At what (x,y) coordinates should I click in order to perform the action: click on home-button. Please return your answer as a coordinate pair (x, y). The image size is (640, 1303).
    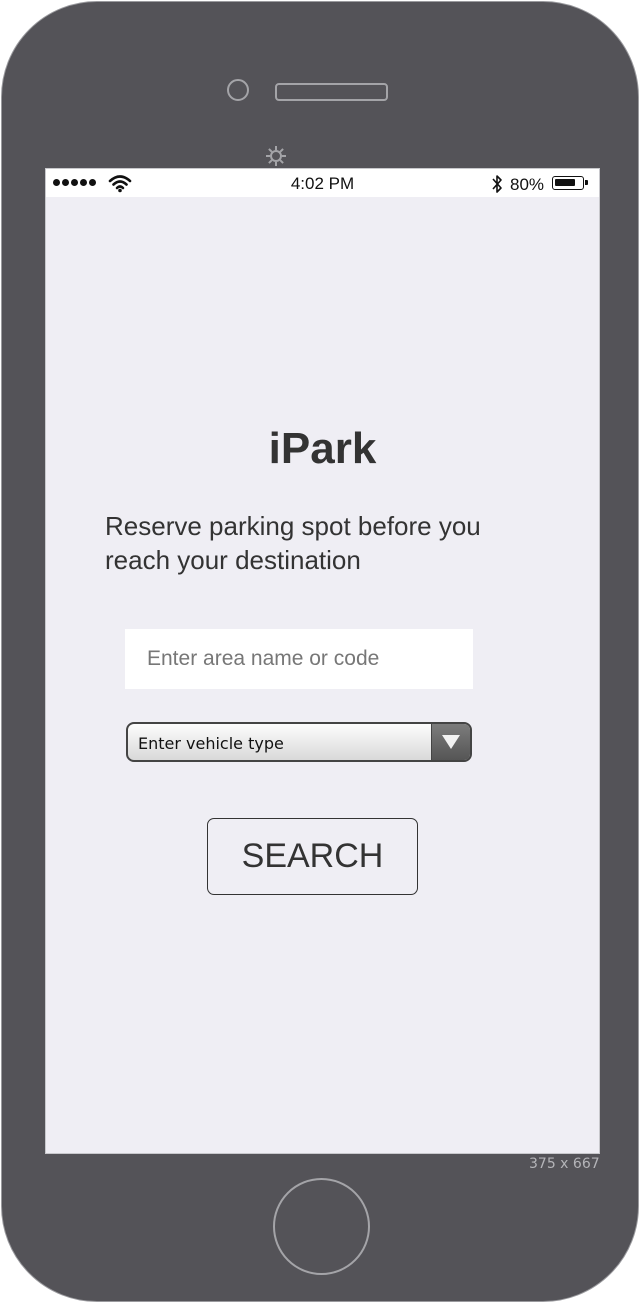
    Looking at the image, I should click on (321, 1226).